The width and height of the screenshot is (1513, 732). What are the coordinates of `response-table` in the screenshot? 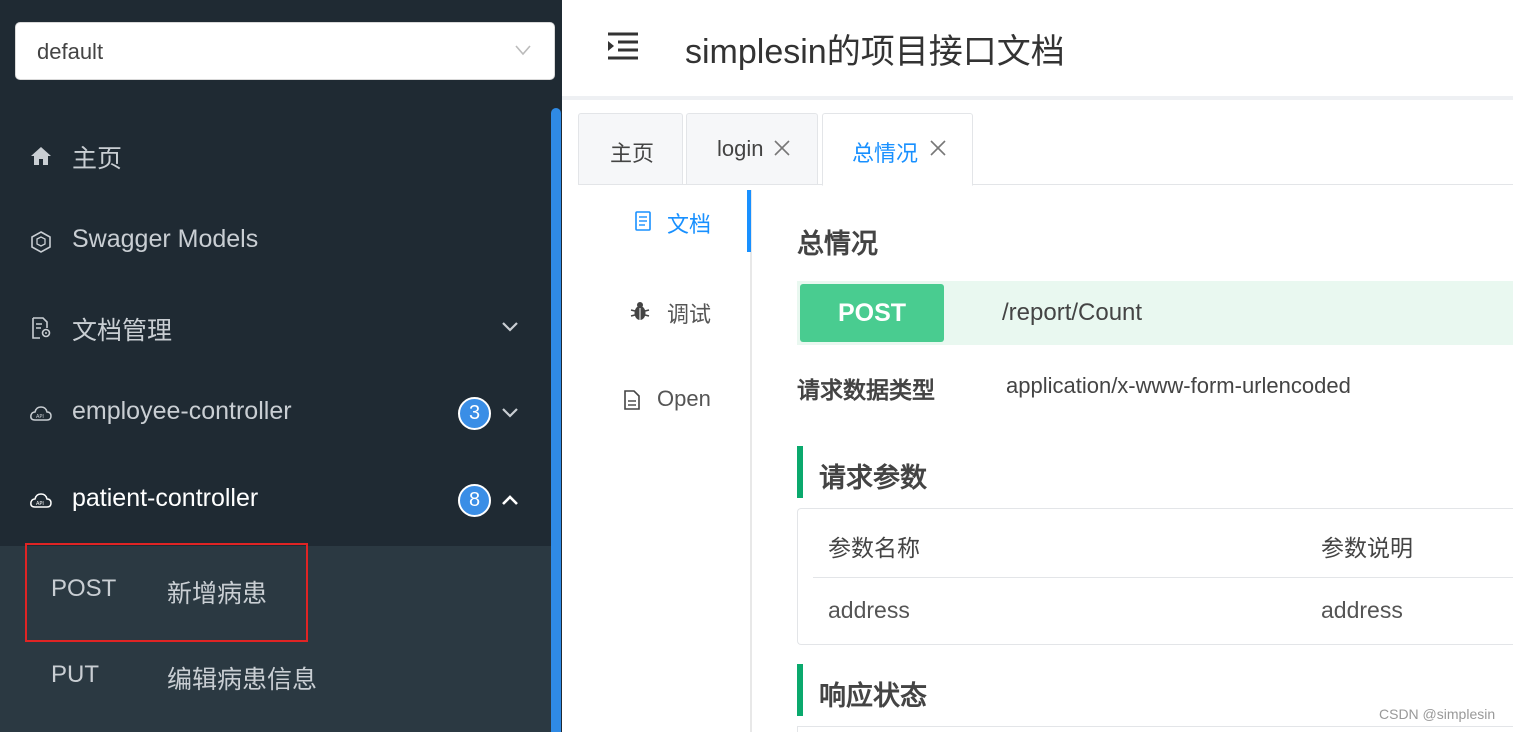 It's located at (1155, 729).